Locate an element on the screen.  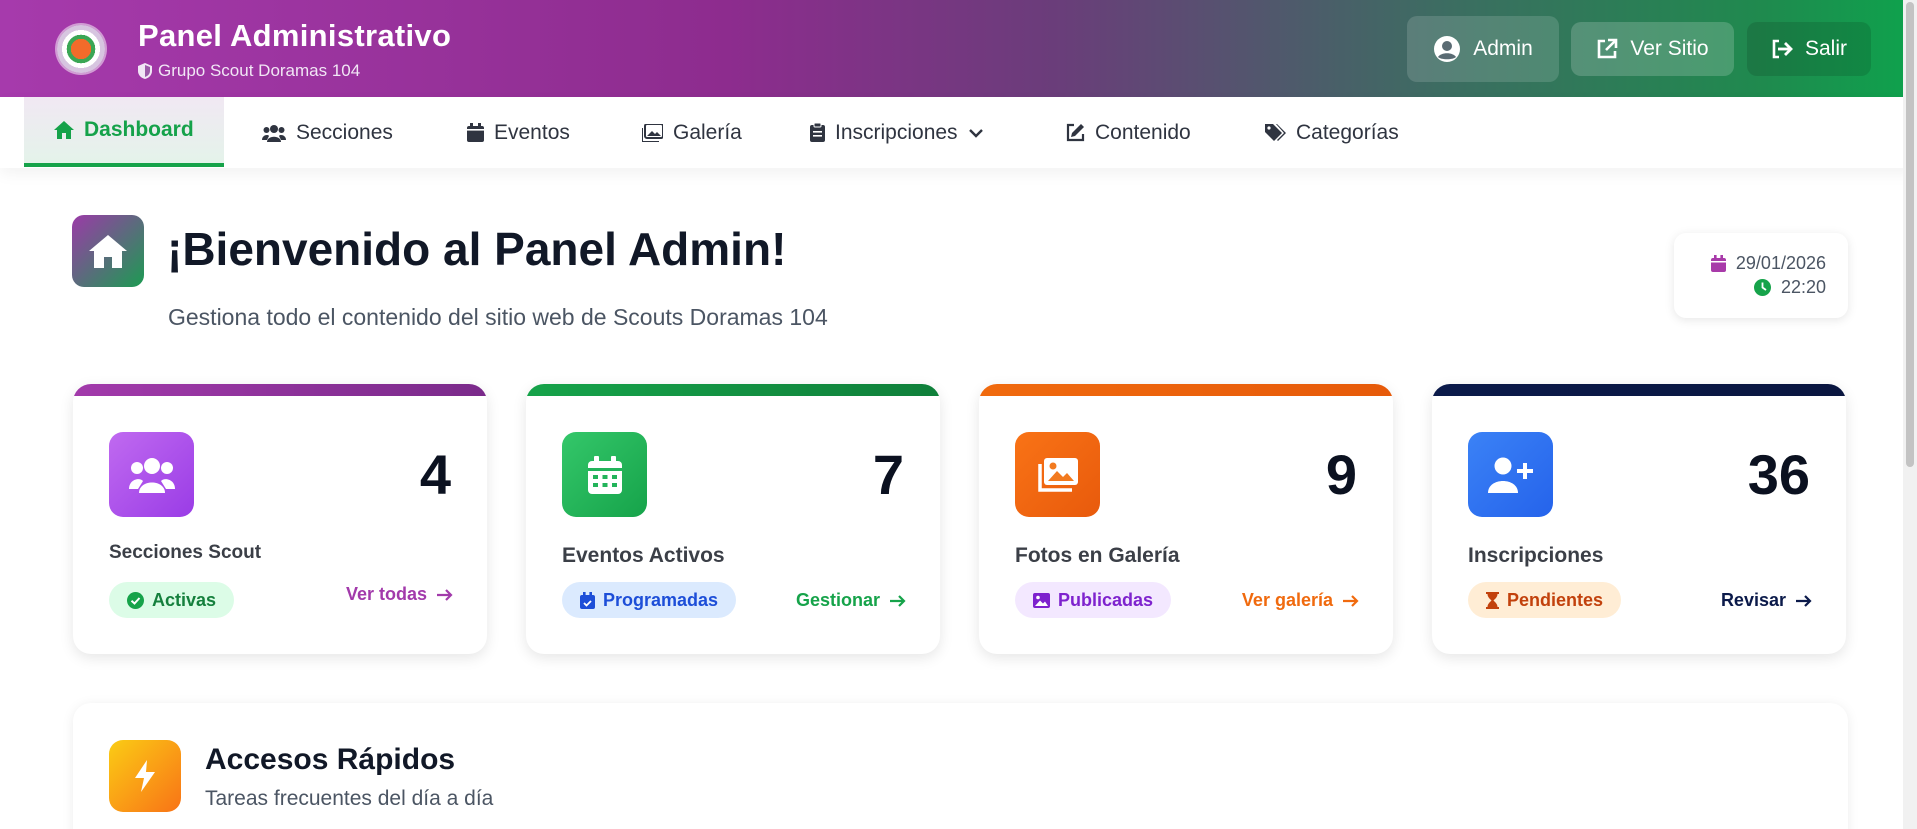
clock-icon is located at coordinates (1762, 287).